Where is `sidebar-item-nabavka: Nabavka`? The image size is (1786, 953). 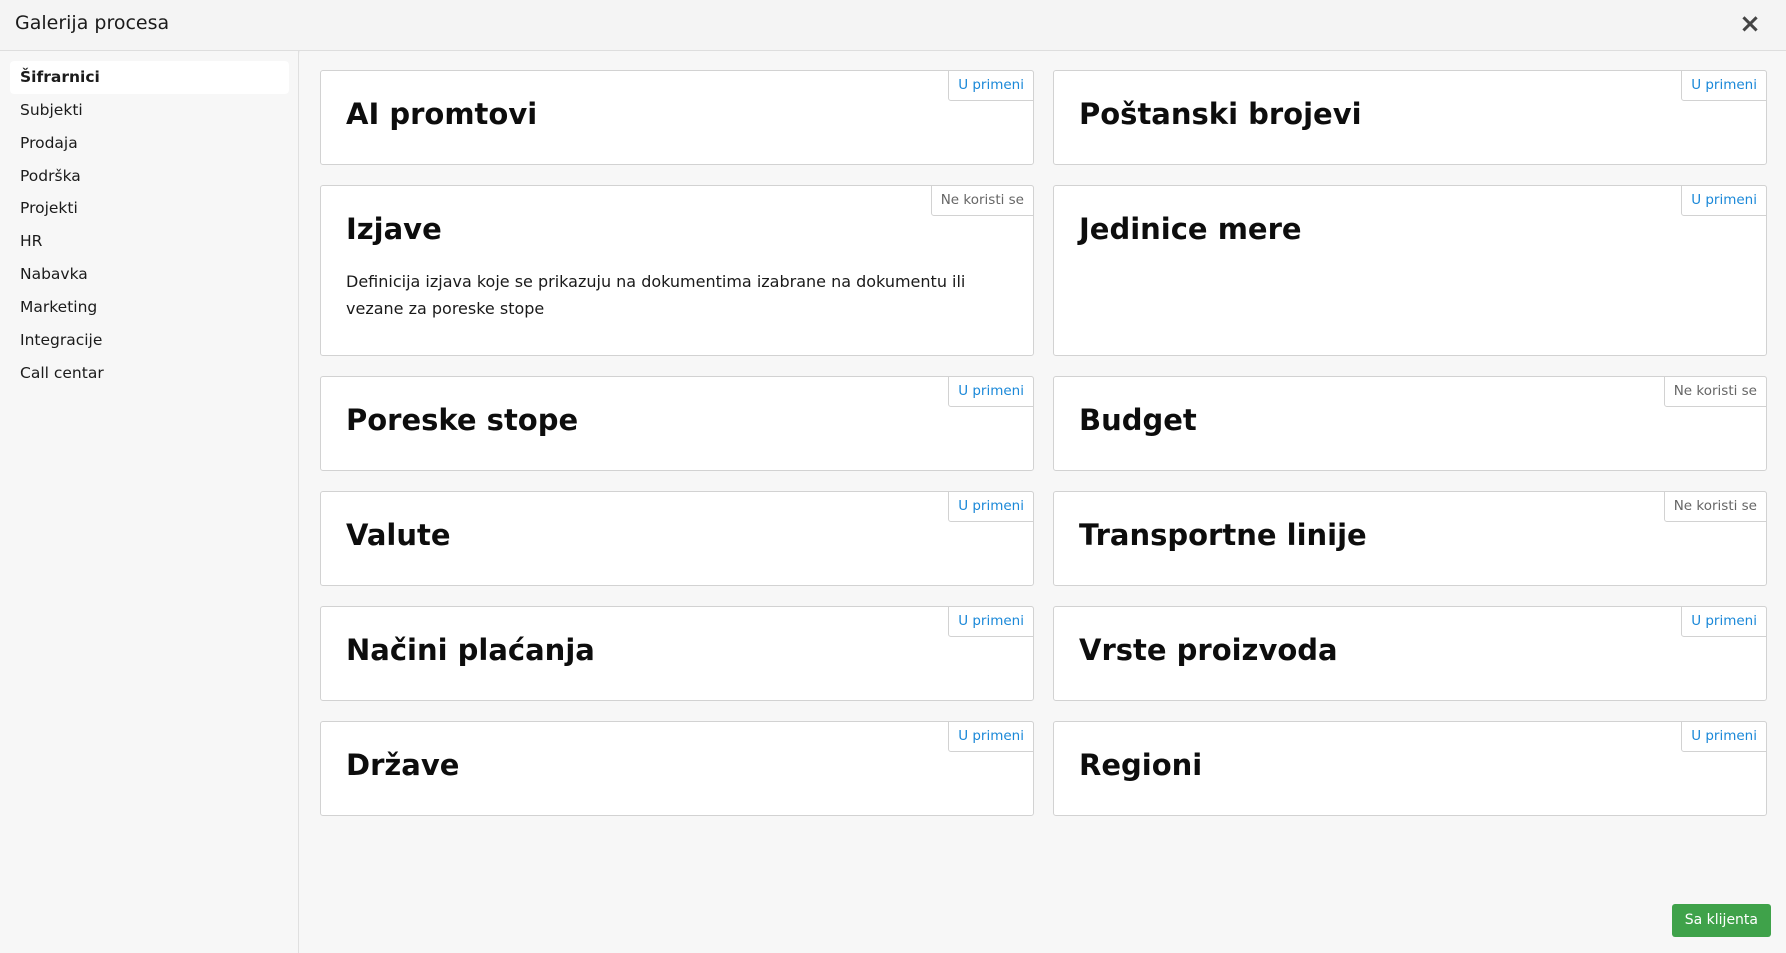
sidebar-item-nabavka: Nabavka is located at coordinates (149, 274).